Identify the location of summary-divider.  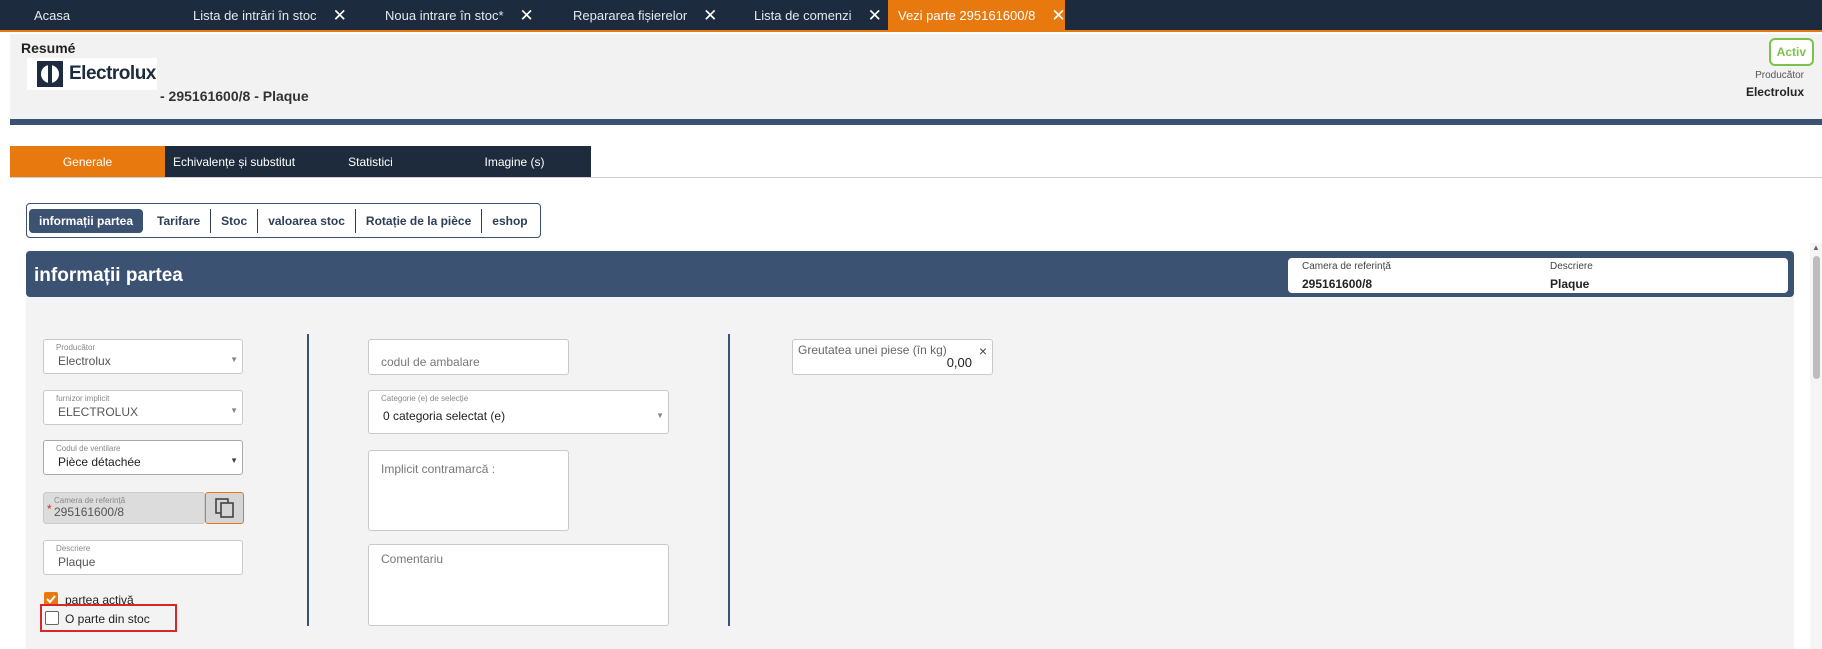
(916, 122).